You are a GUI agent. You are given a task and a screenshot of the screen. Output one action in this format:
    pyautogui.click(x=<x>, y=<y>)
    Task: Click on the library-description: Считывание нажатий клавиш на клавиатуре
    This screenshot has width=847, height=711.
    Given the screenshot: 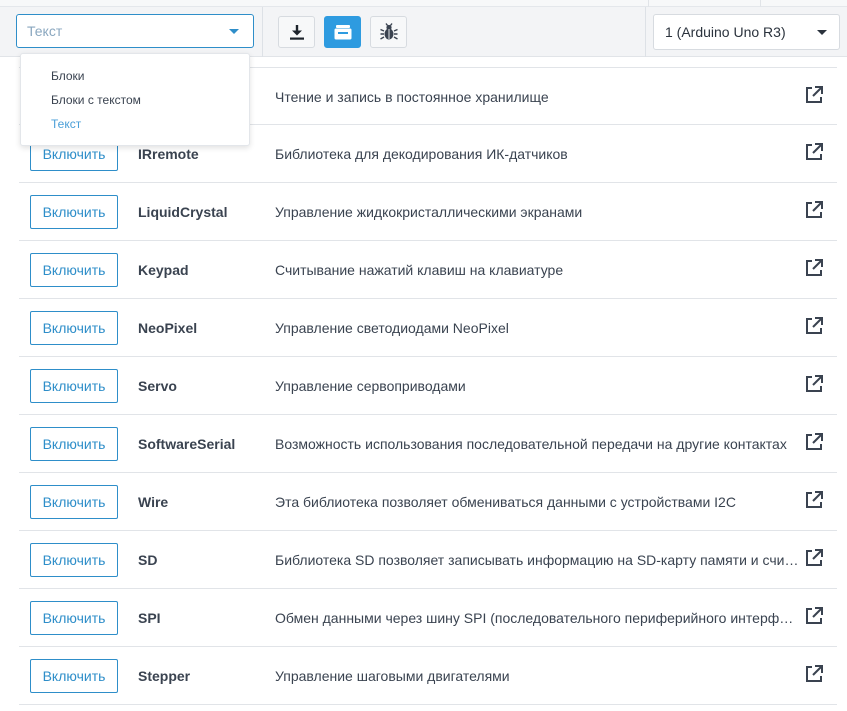 What is the action you would take?
    pyautogui.click(x=419, y=270)
    